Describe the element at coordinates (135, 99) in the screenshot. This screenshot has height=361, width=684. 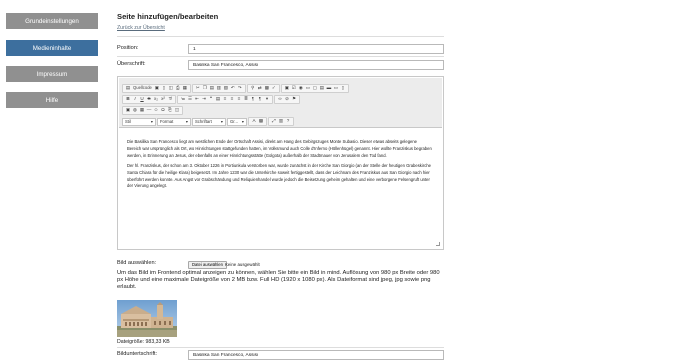
I see `italic-icon: I` at that location.